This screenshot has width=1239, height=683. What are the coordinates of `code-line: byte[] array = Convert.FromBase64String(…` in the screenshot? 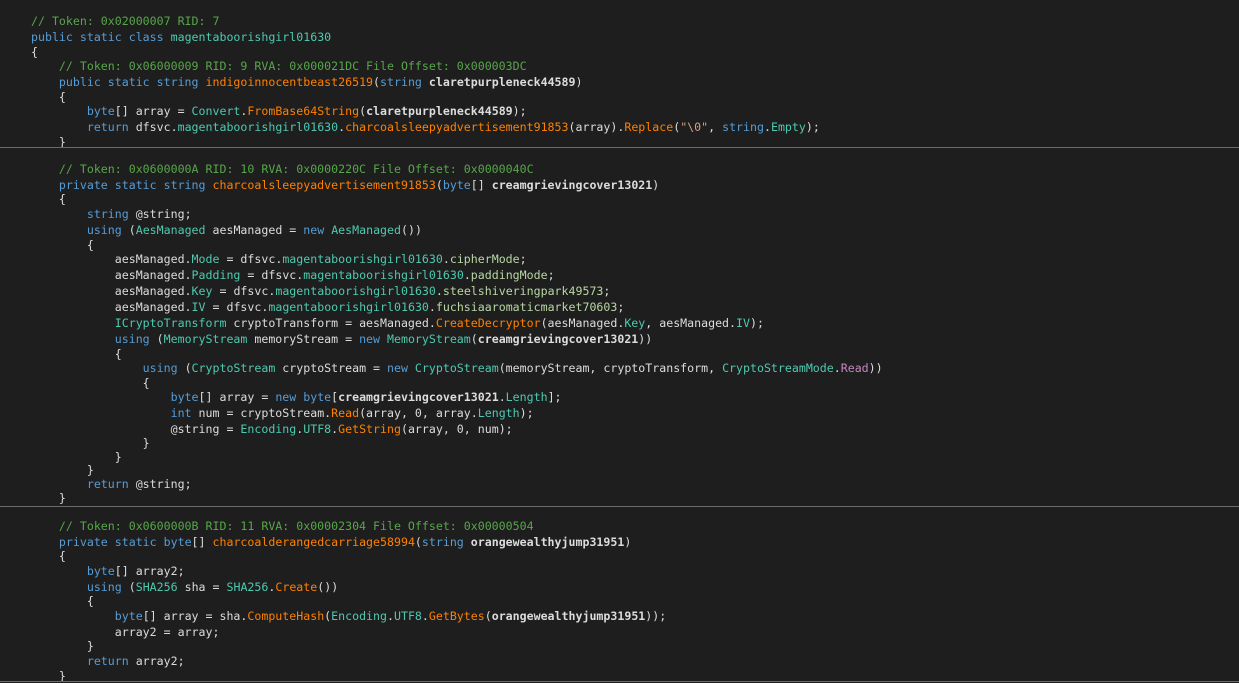 It's located at (279, 111).